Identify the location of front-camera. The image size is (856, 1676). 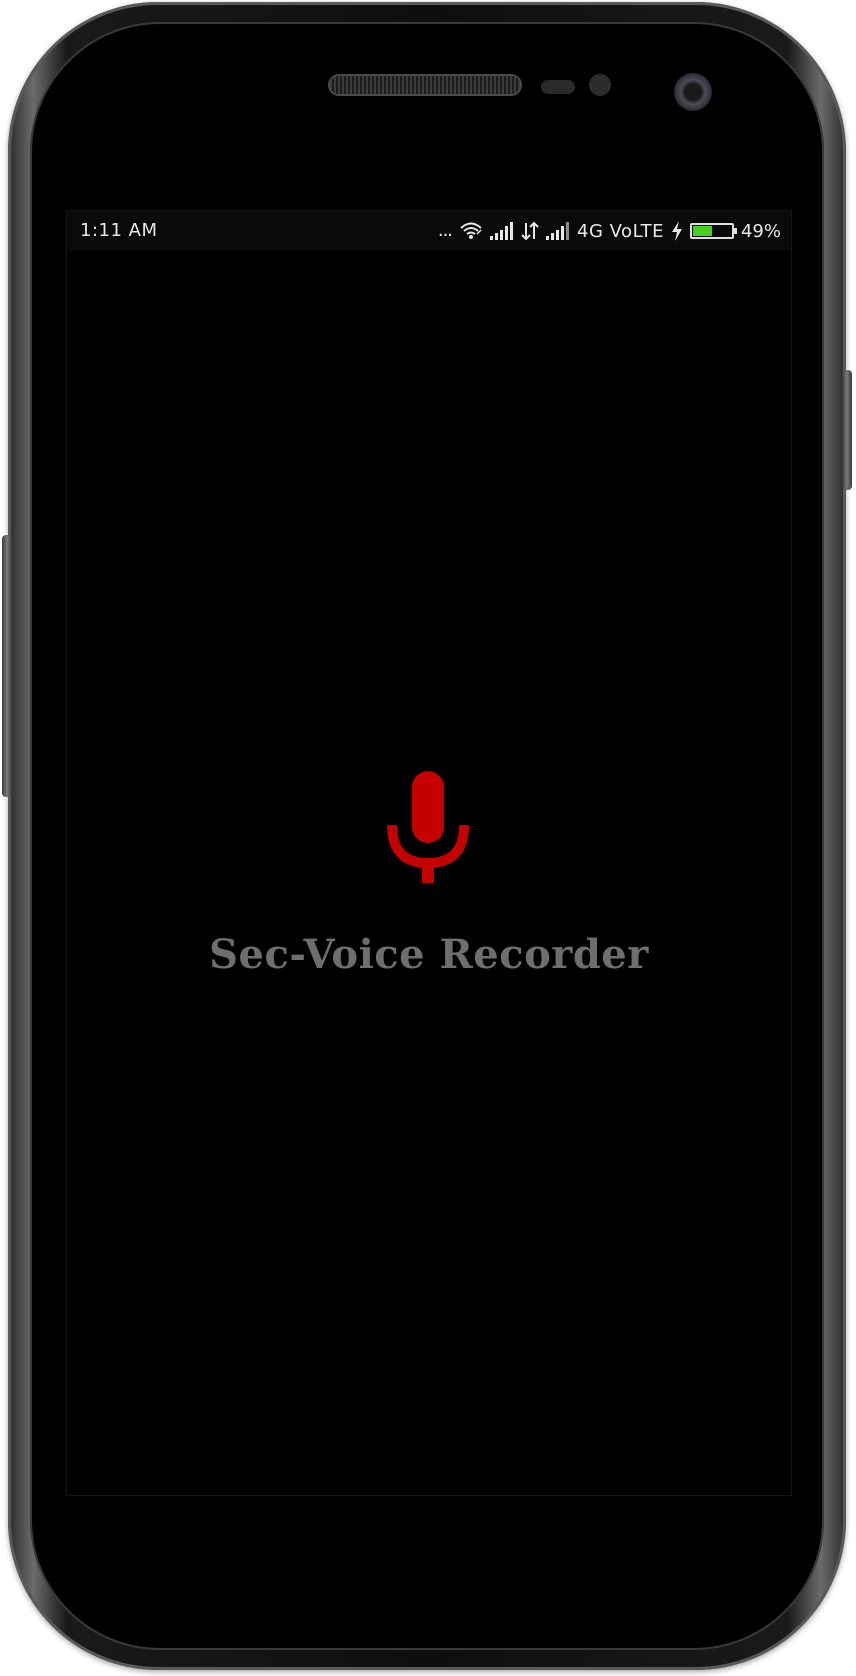
(693, 92).